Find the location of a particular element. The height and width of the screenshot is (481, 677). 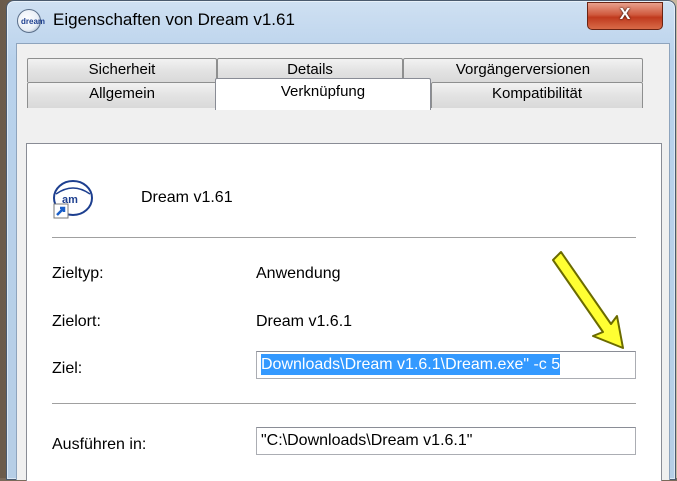

tab-kompatibilitaet: Kompatibilität is located at coordinates (537, 95).